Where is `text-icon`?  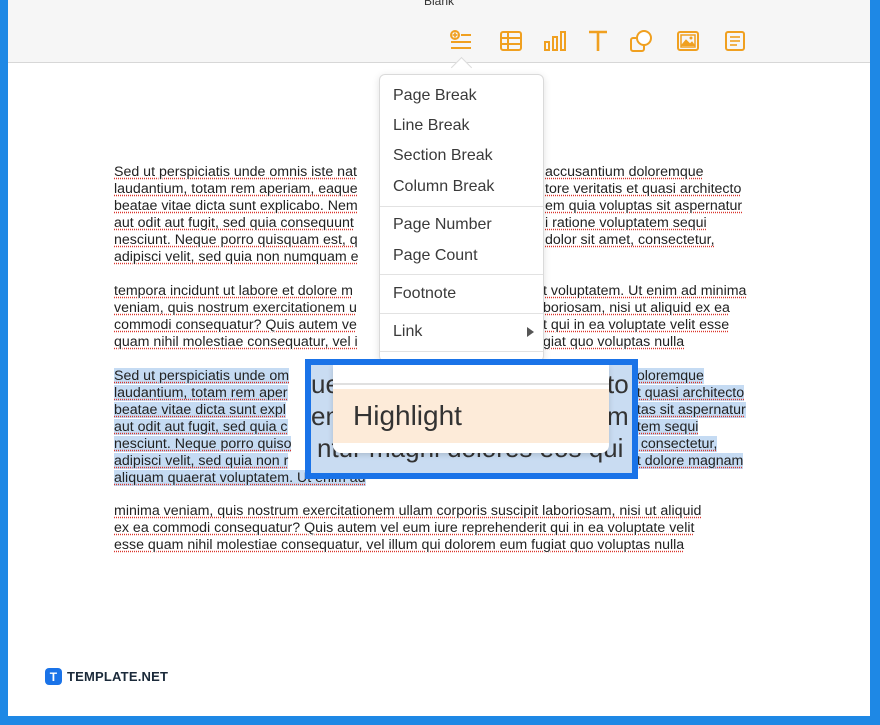
text-icon is located at coordinates (598, 40).